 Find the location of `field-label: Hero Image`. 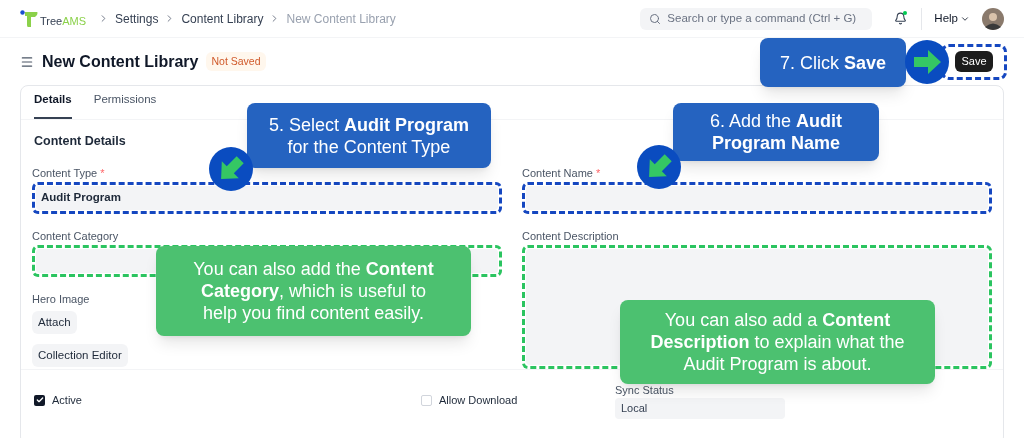

field-label: Hero Image is located at coordinates (61, 298).